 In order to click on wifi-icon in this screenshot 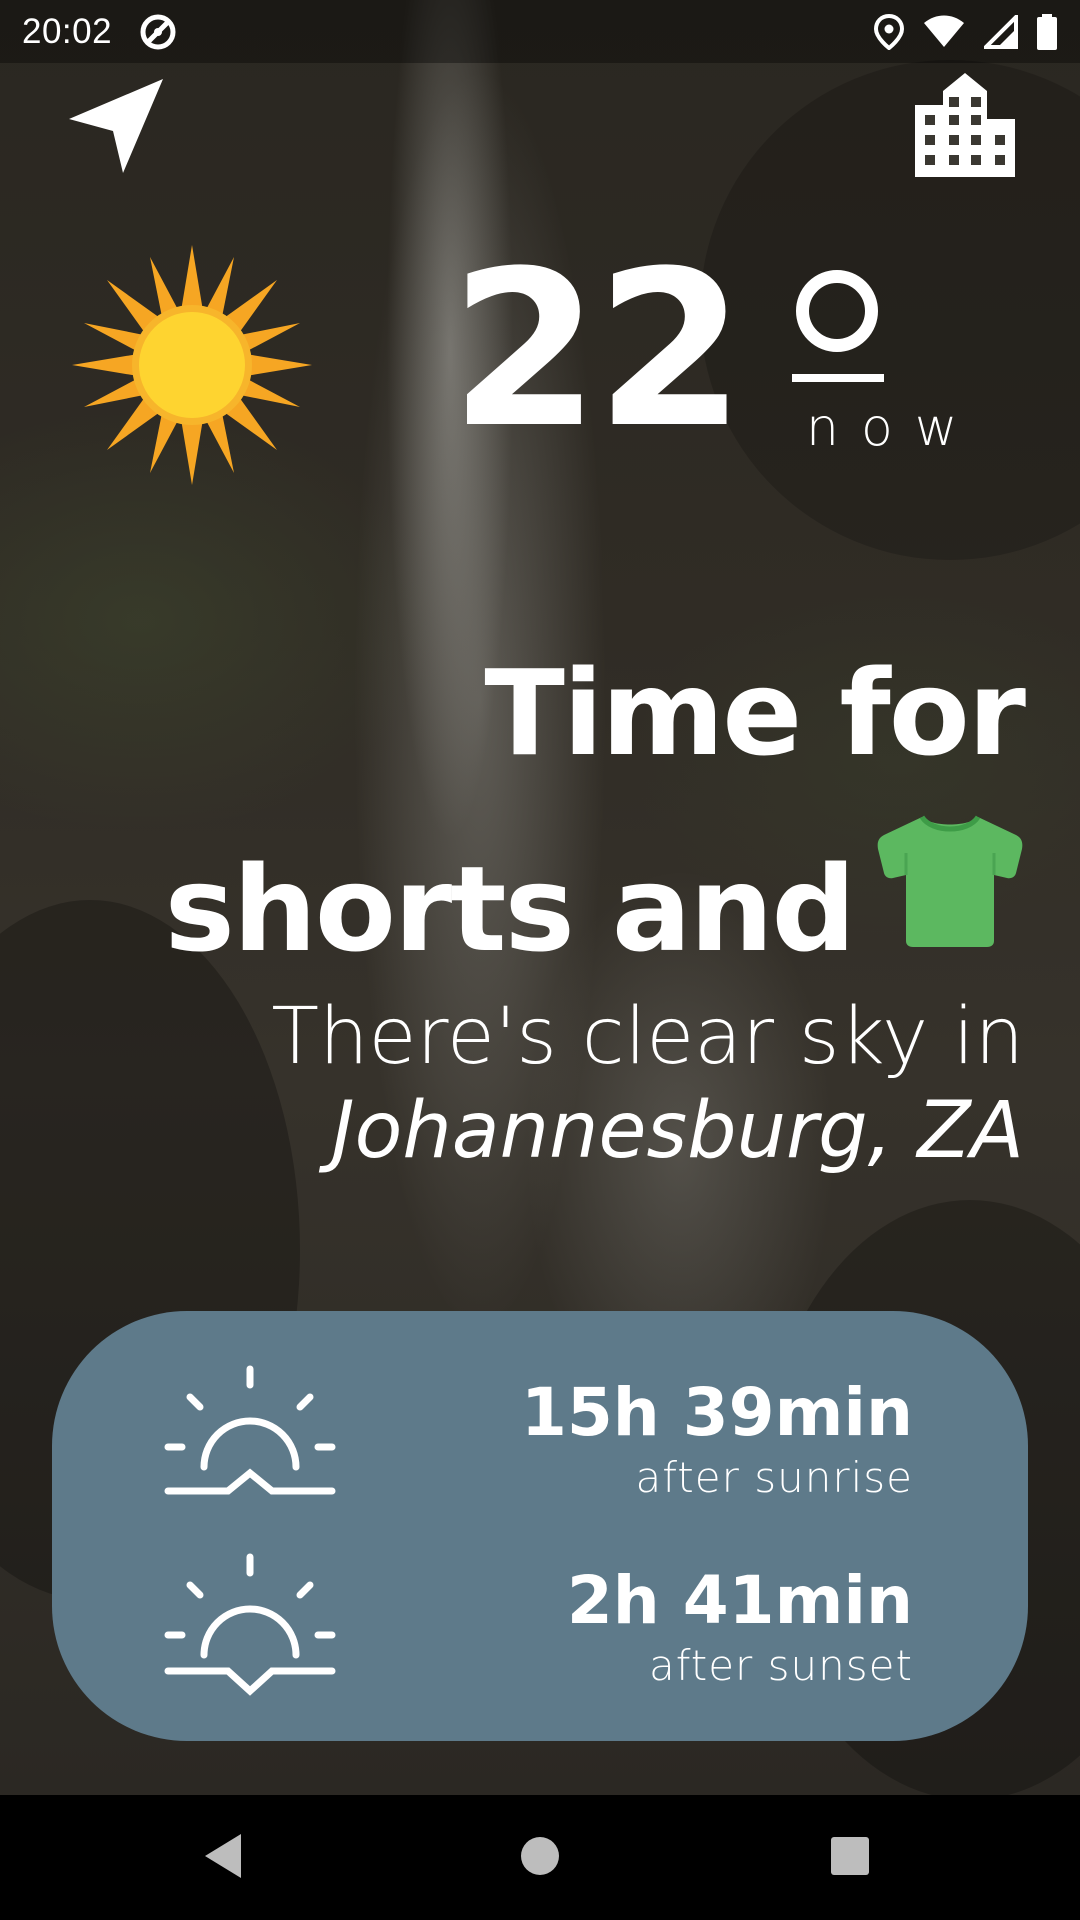, I will do `click(944, 32)`.